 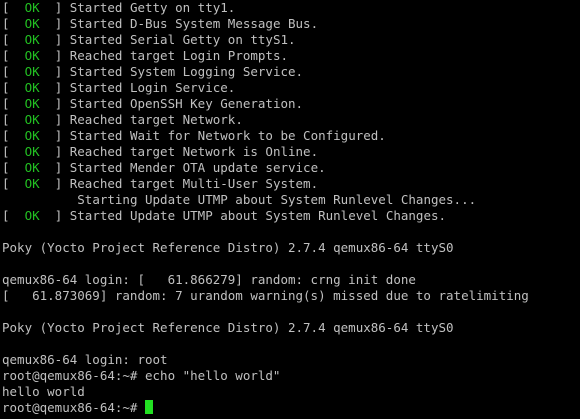 What do you see at coordinates (291, 408) in the screenshot?
I see `prompt-line: root@qemux86-64:~#` at bounding box center [291, 408].